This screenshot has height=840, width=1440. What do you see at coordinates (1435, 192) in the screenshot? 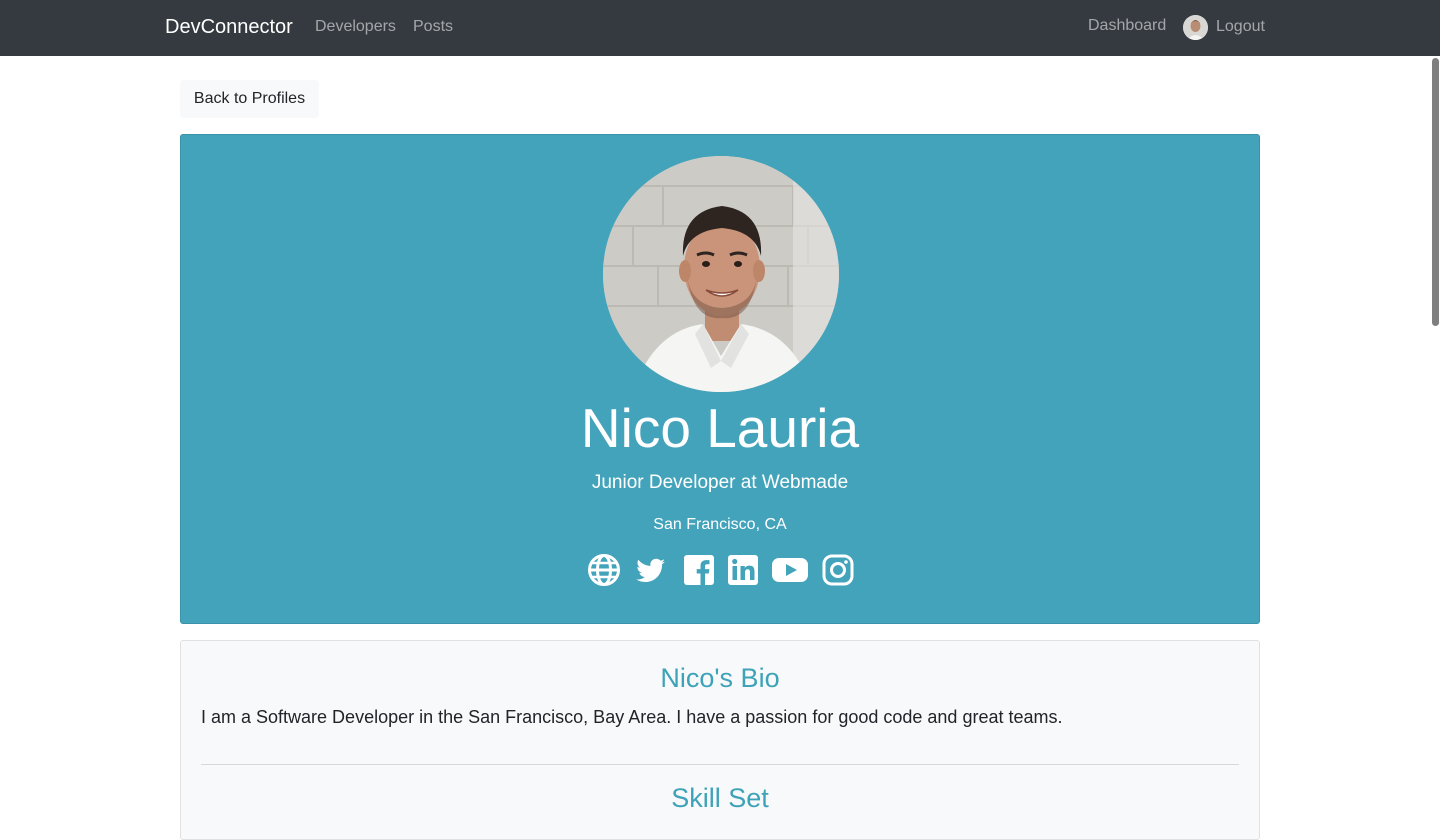
I see `page-scrollbar-thumb` at bounding box center [1435, 192].